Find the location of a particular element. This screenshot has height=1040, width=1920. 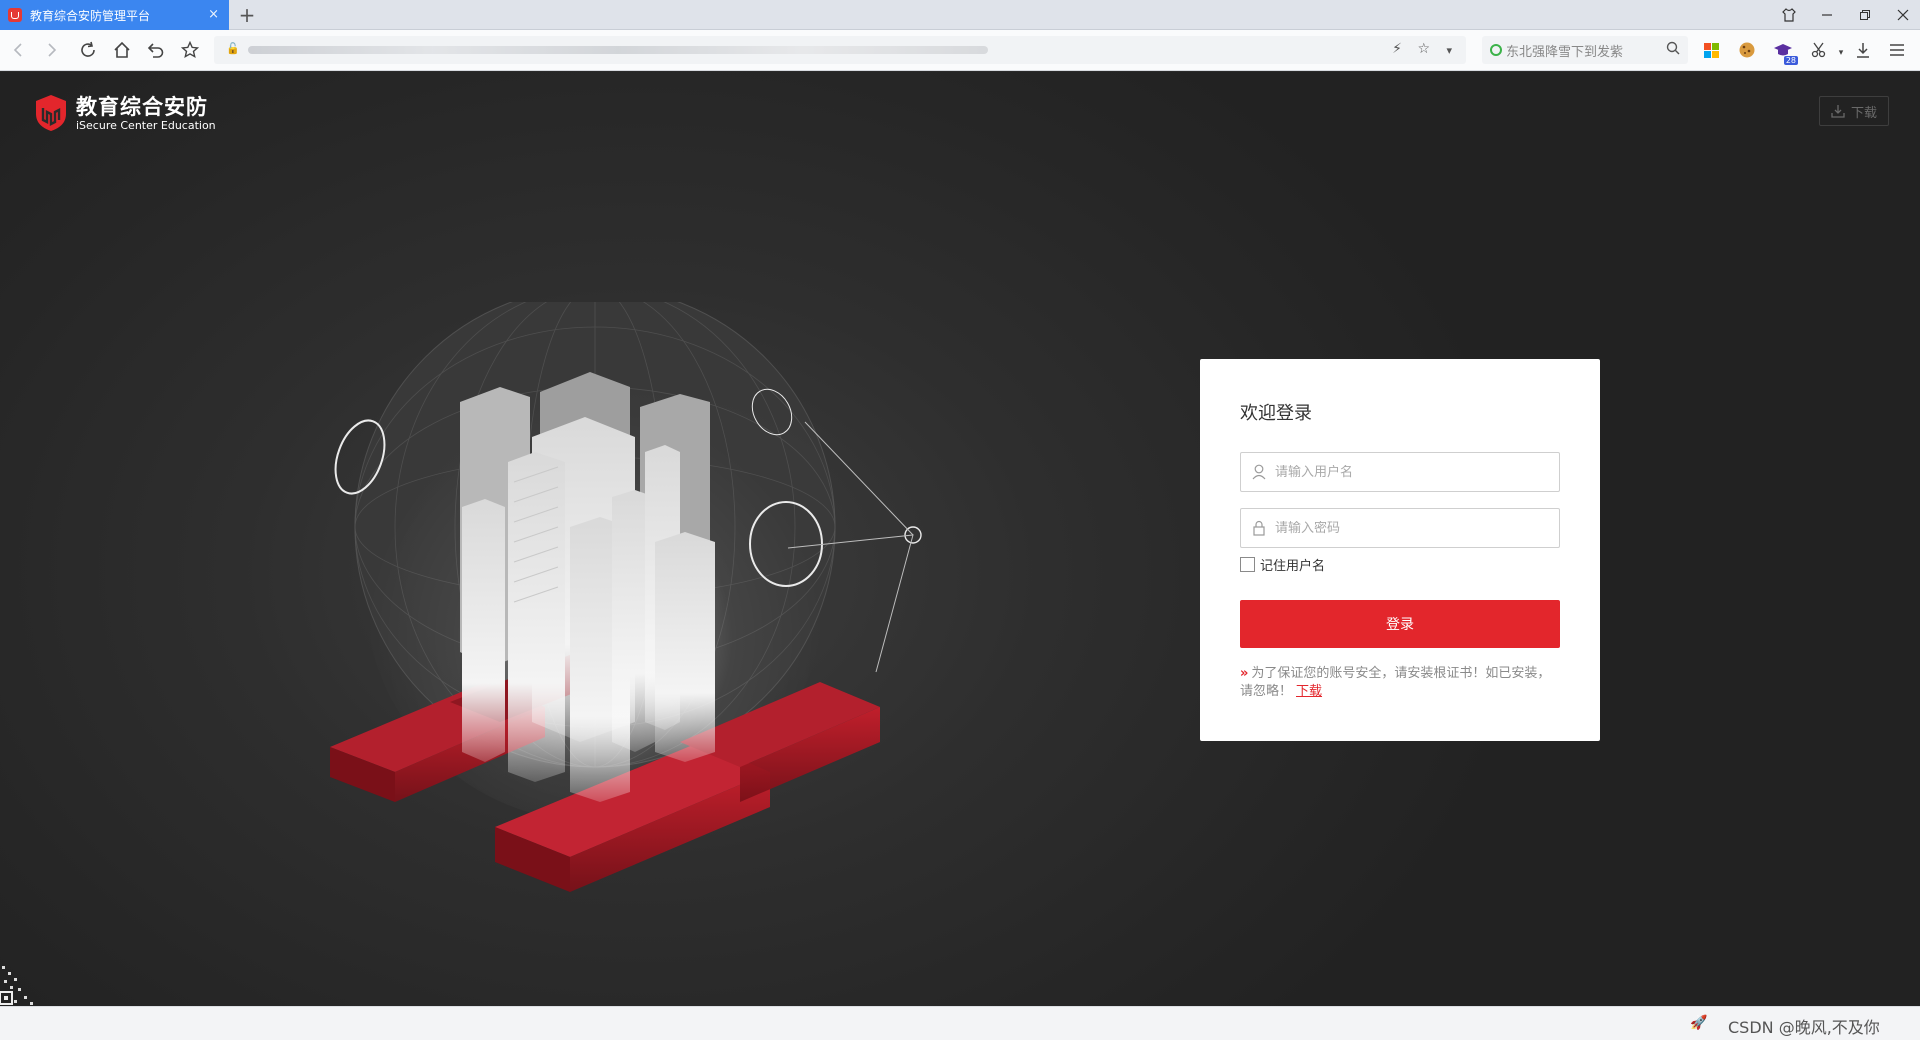

download-button: 下载 is located at coordinates (1854, 111).